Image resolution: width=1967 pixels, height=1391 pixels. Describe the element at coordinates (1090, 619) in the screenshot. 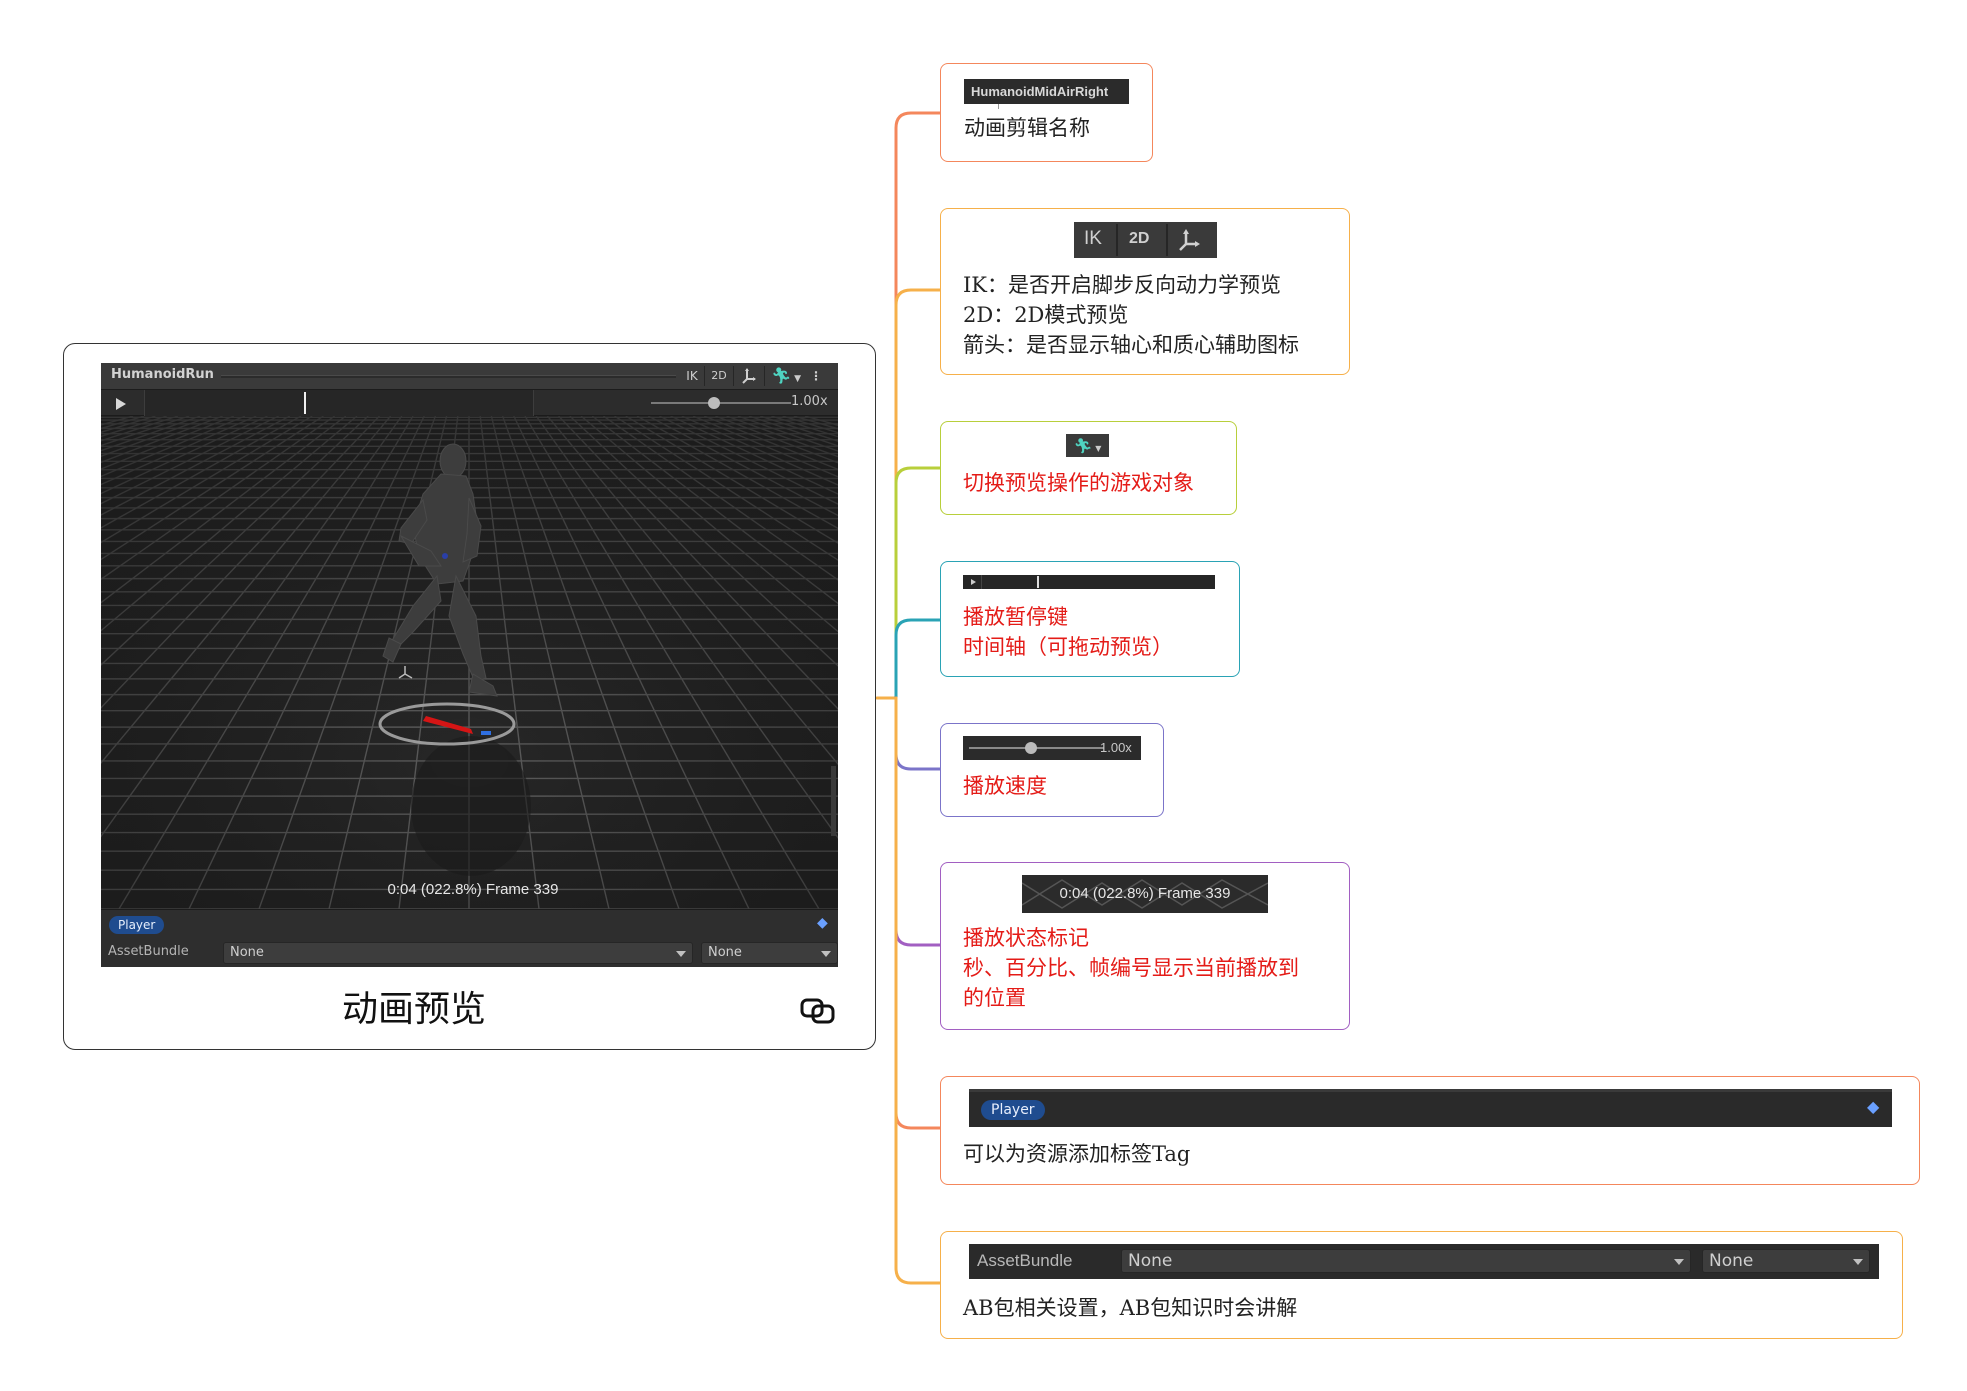

I see `annotation-play-timeline: 播放暂停键 时间轴（可拖动预览）` at that location.